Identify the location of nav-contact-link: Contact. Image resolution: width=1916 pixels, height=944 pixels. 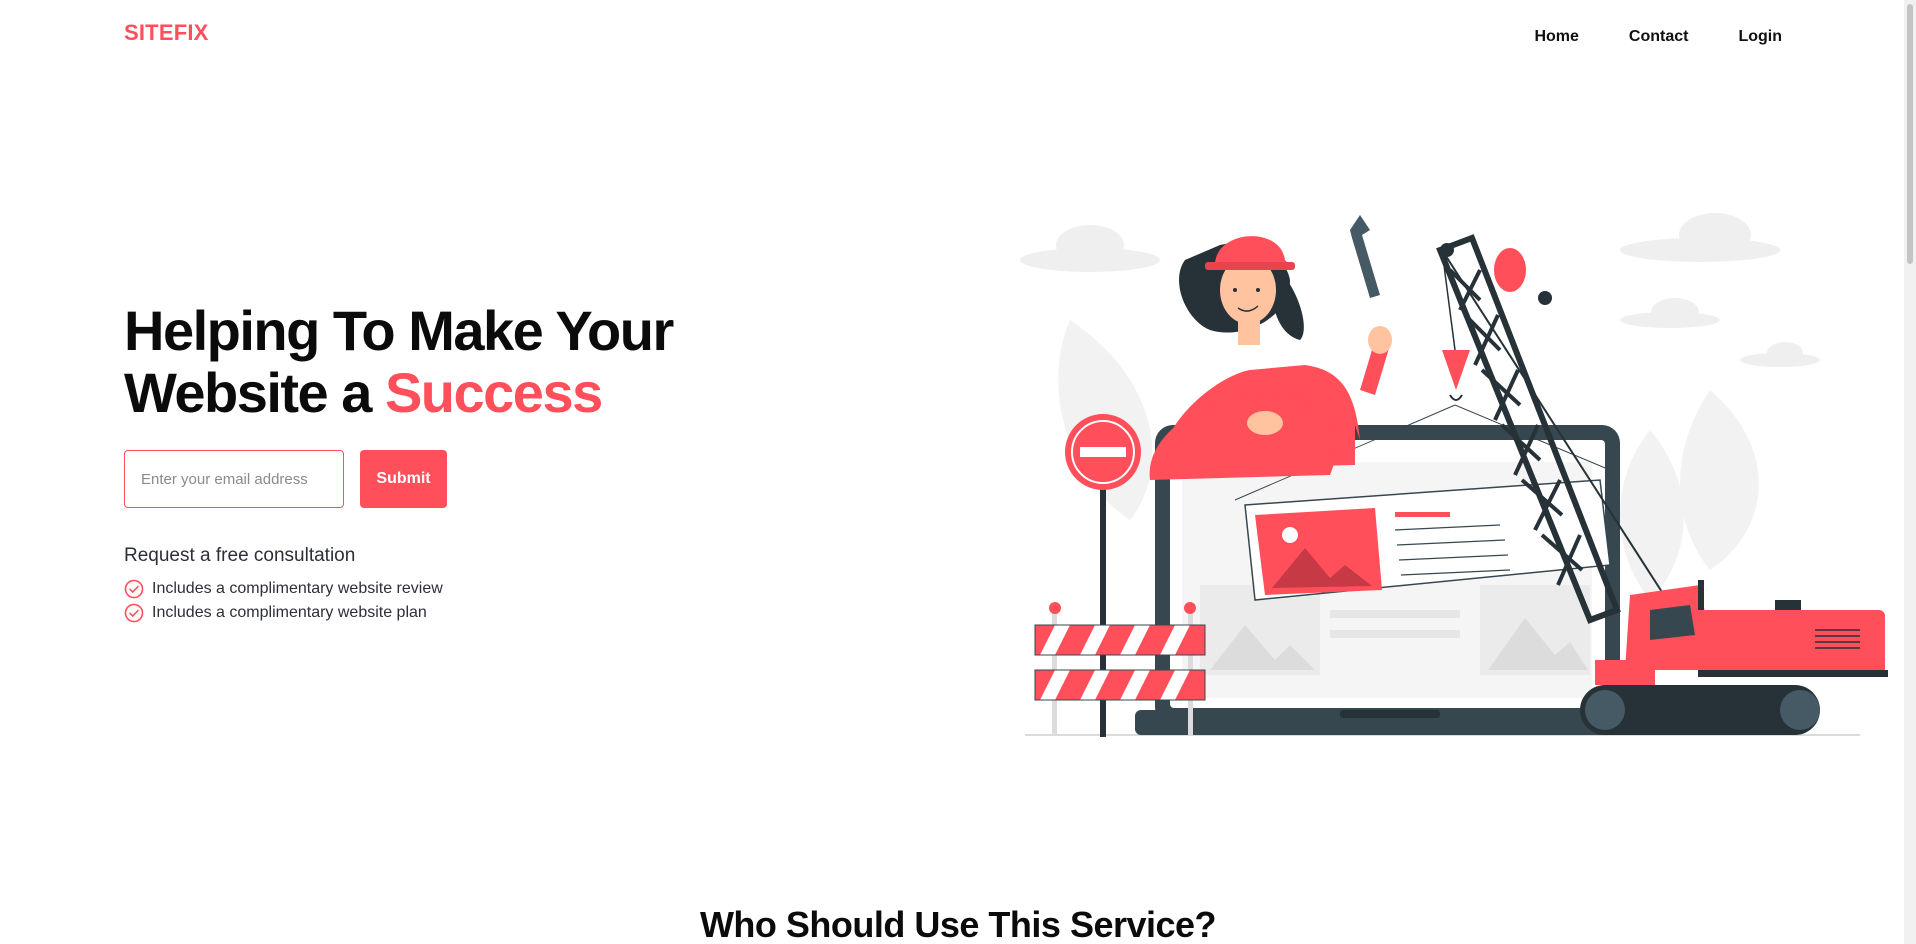
(1659, 37).